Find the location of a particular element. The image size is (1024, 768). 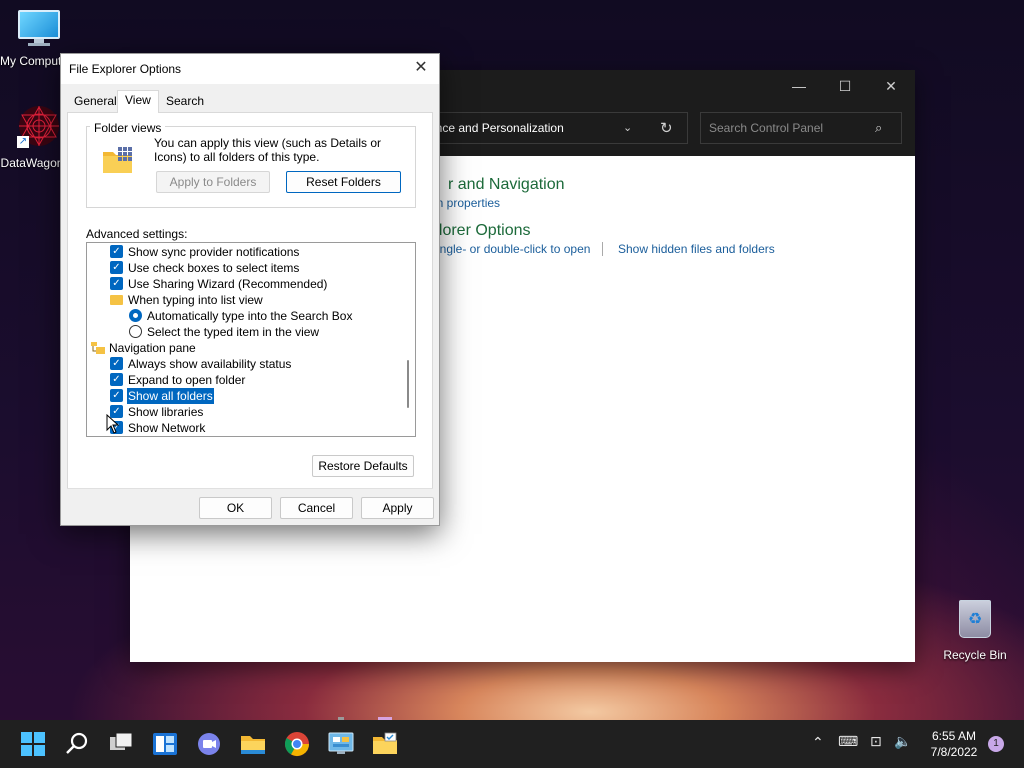

setting-label: Select the typed item in the view is located at coordinates (233, 332).